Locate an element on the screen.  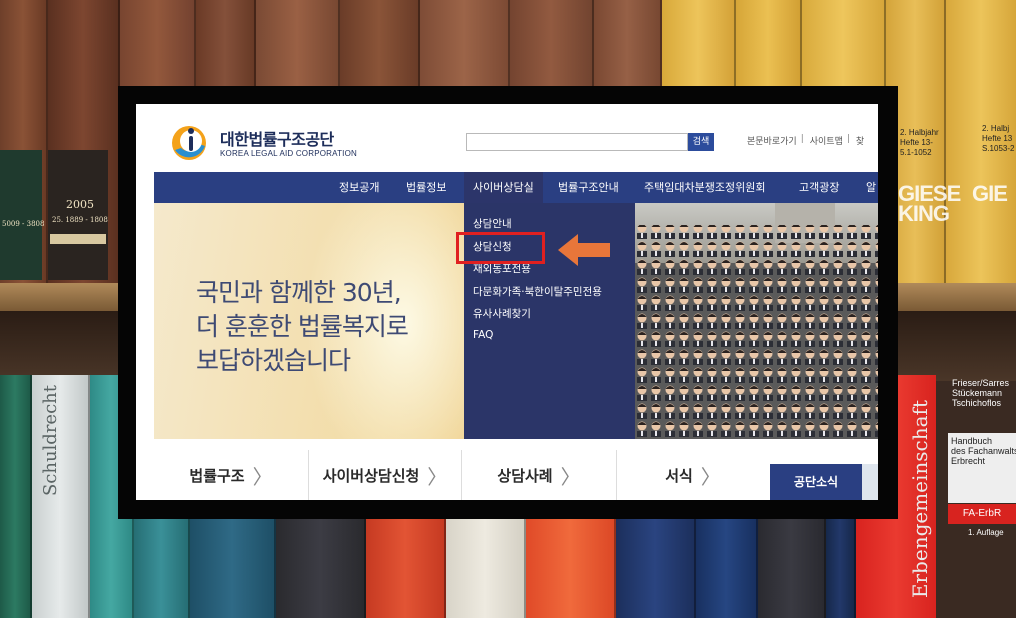
book-label: FA-ErbR is located at coordinates (982, 514).